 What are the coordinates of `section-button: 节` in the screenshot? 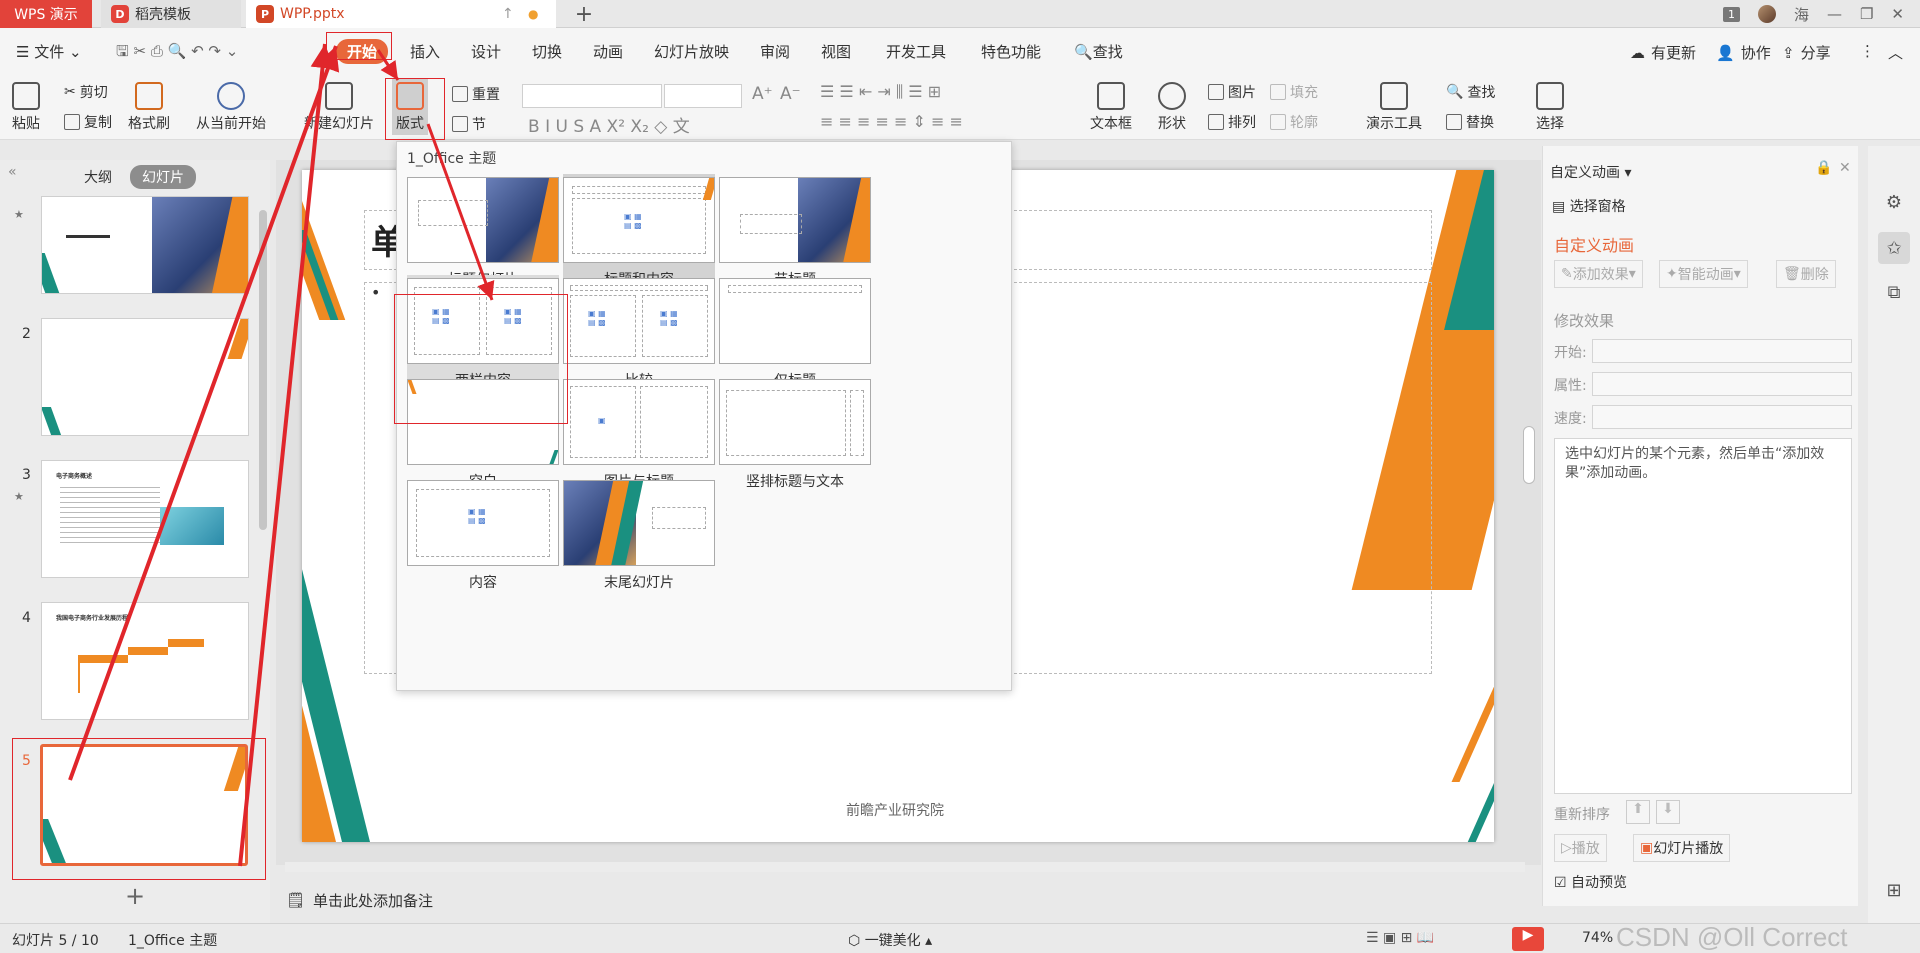 It's located at (469, 124).